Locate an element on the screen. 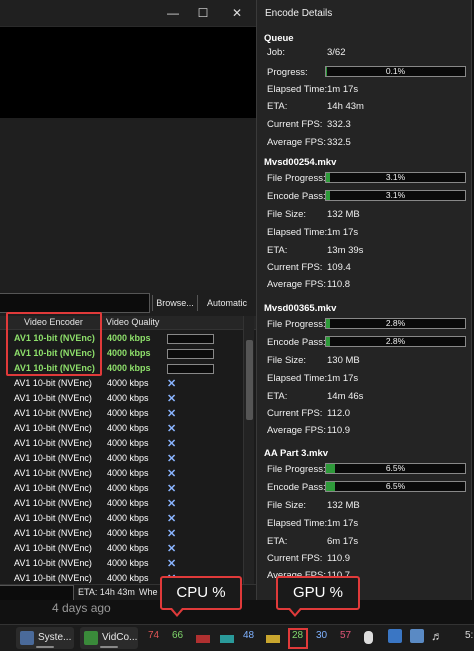 This screenshot has width=474, height=651. minimize-button: — is located at coordinates (173, 13).